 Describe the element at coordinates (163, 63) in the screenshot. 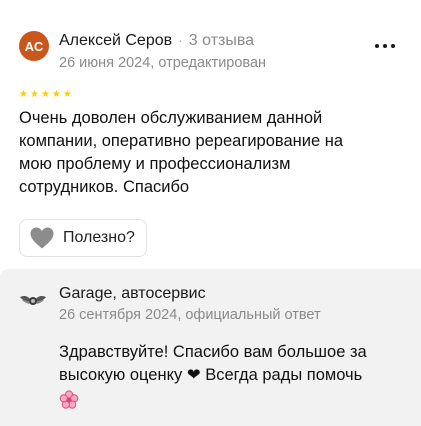

I see `review-date: 26 июня 2024, отредактирован` at that location.